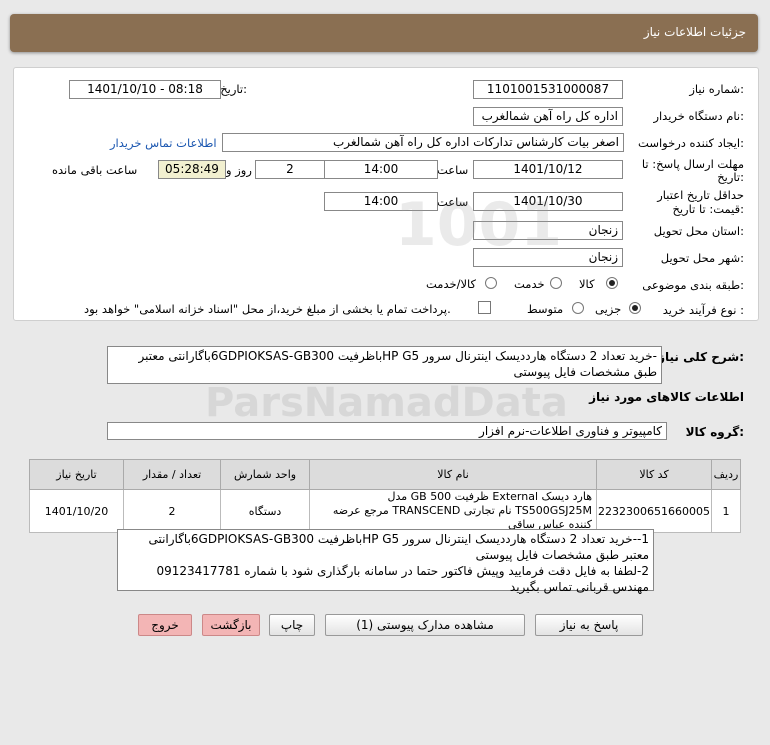 The width and height of the screenshot is (770, 745). Describe the element at coordinates (529, 284) in the screenshot. I see `category-option-service: خدمت` at that location.